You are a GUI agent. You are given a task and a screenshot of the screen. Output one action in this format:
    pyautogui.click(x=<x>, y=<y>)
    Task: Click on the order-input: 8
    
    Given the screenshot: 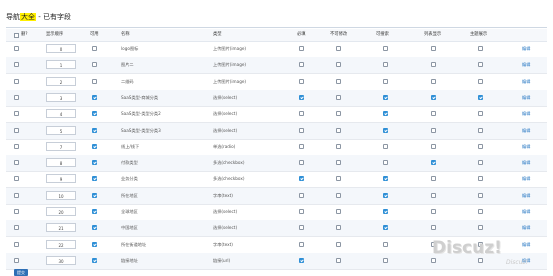 What is the action you would take?
    pyautogui.click(x=61, y=163)
    